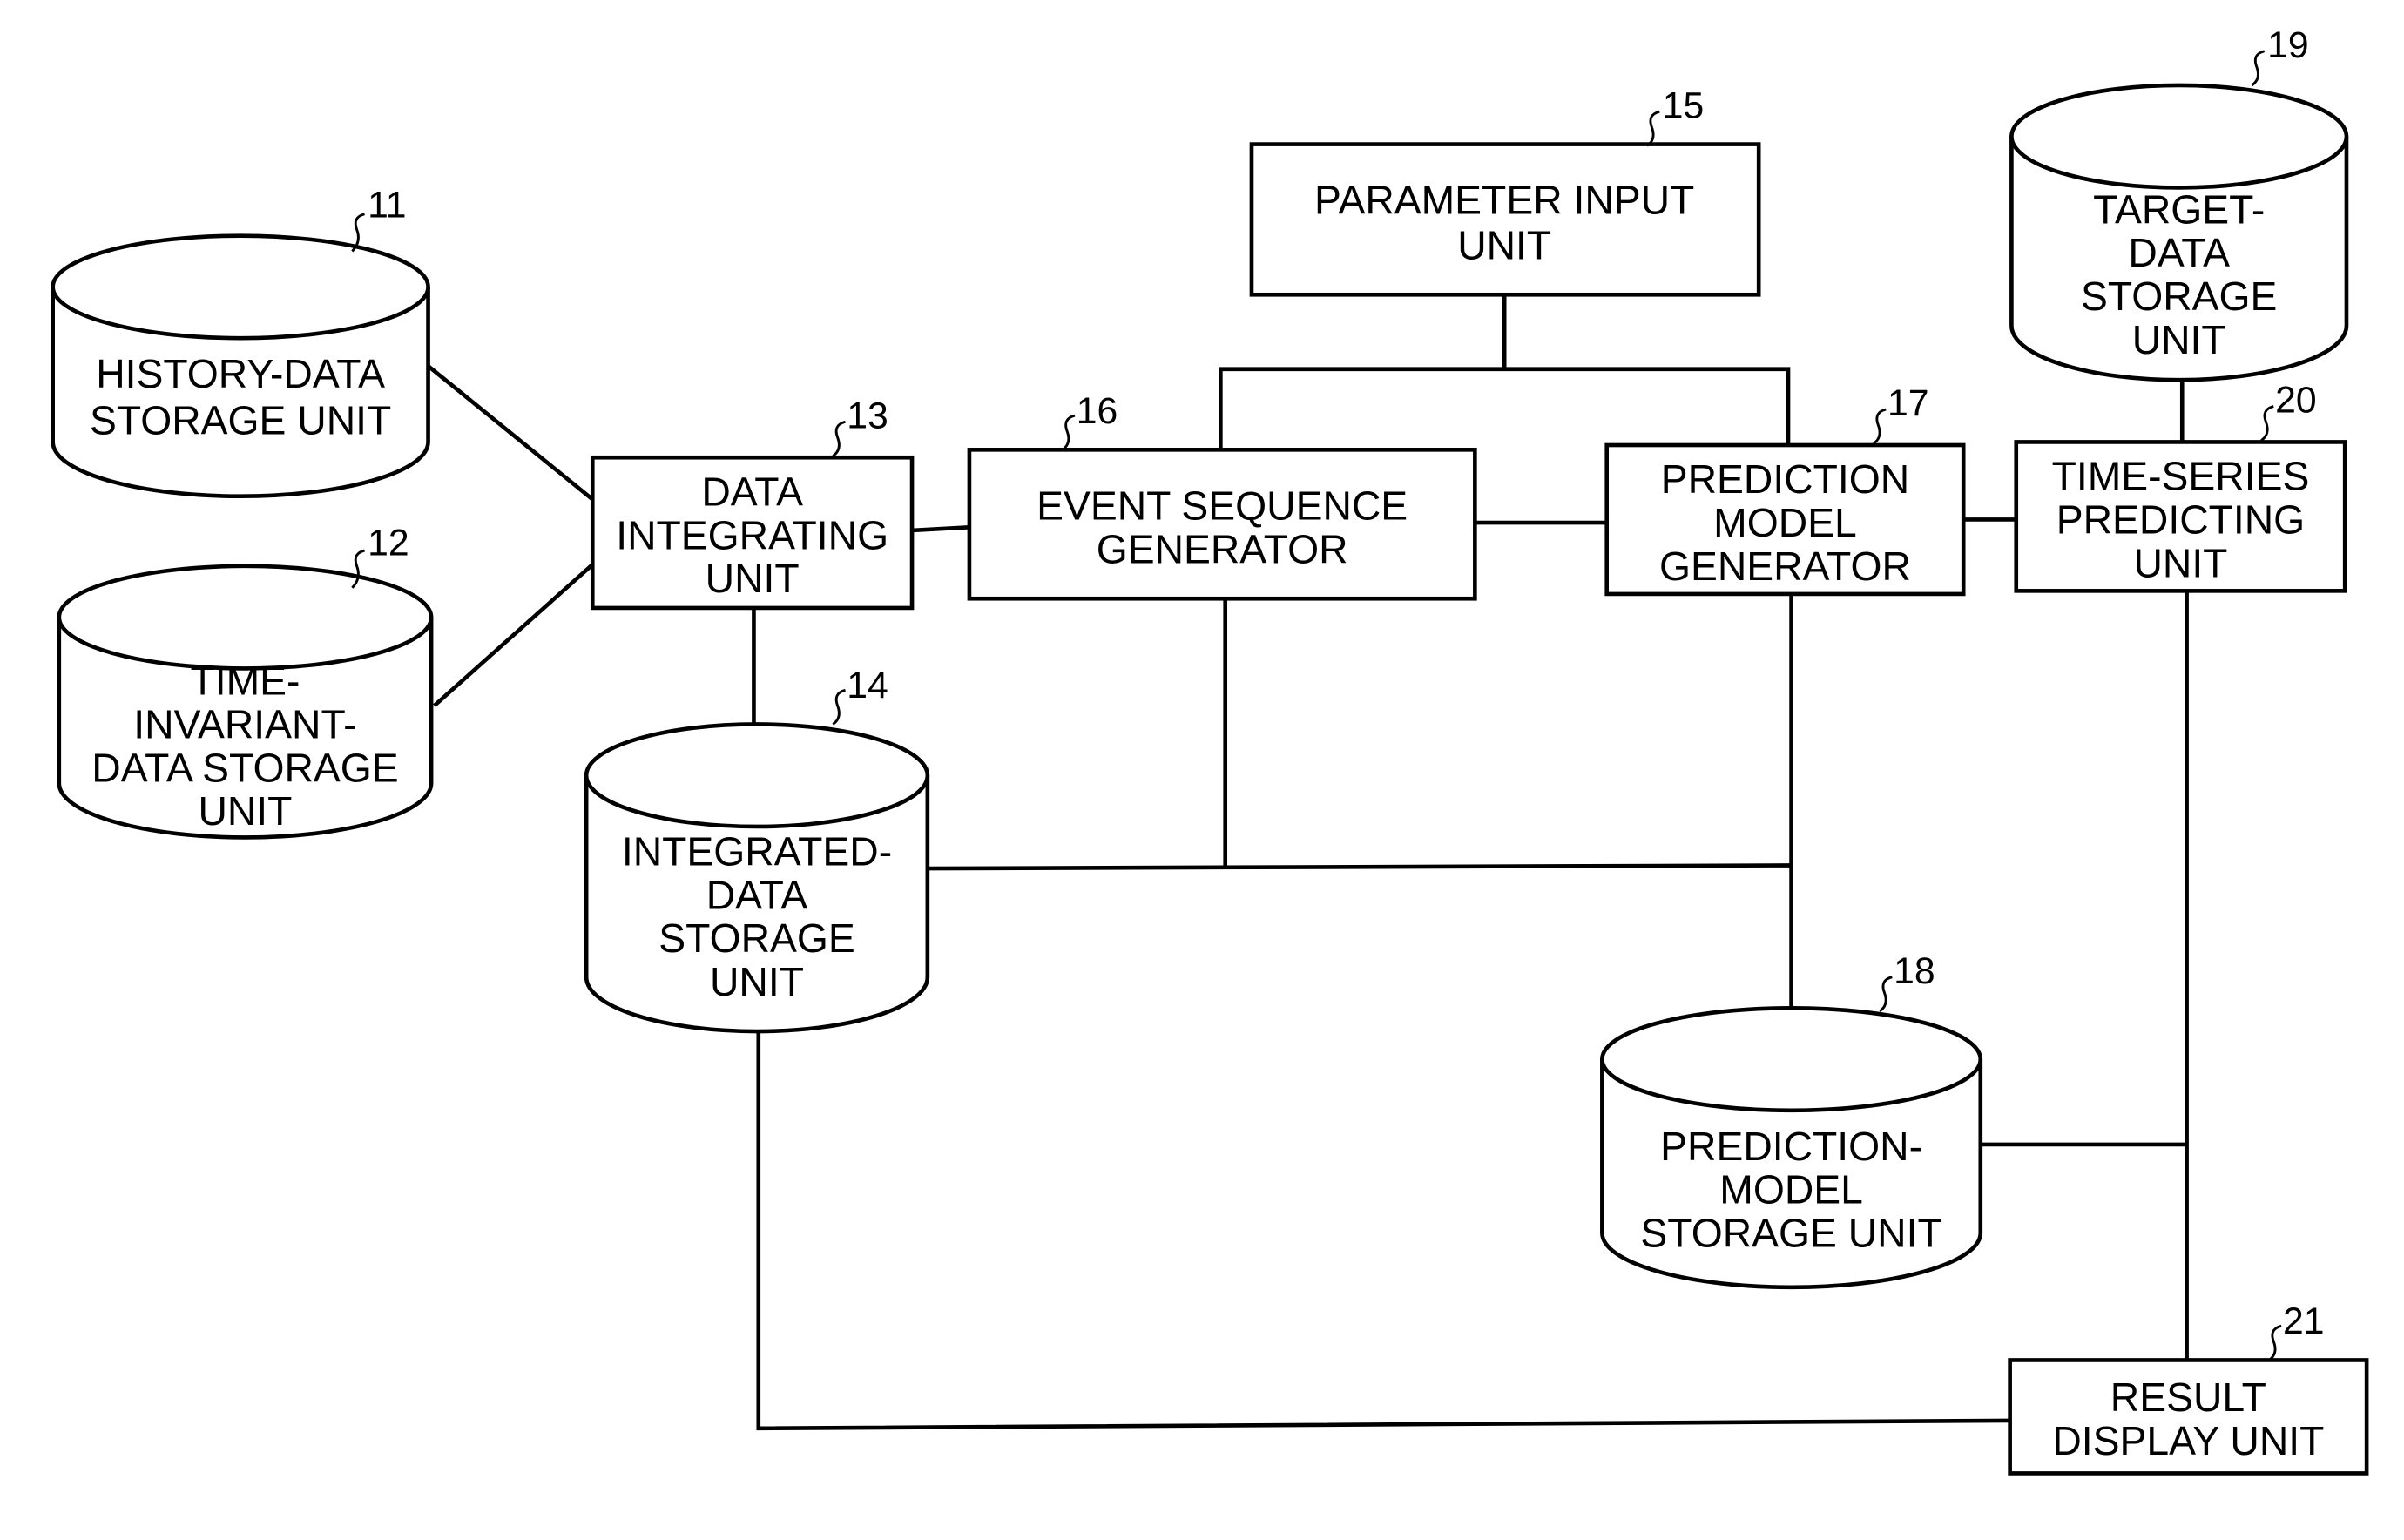 This screenshot has height=1540, width=2404. What do you see at coordinates (387, 205) in the screenshot?
I see `ref-11: 11` at bounding box center [387, 205].